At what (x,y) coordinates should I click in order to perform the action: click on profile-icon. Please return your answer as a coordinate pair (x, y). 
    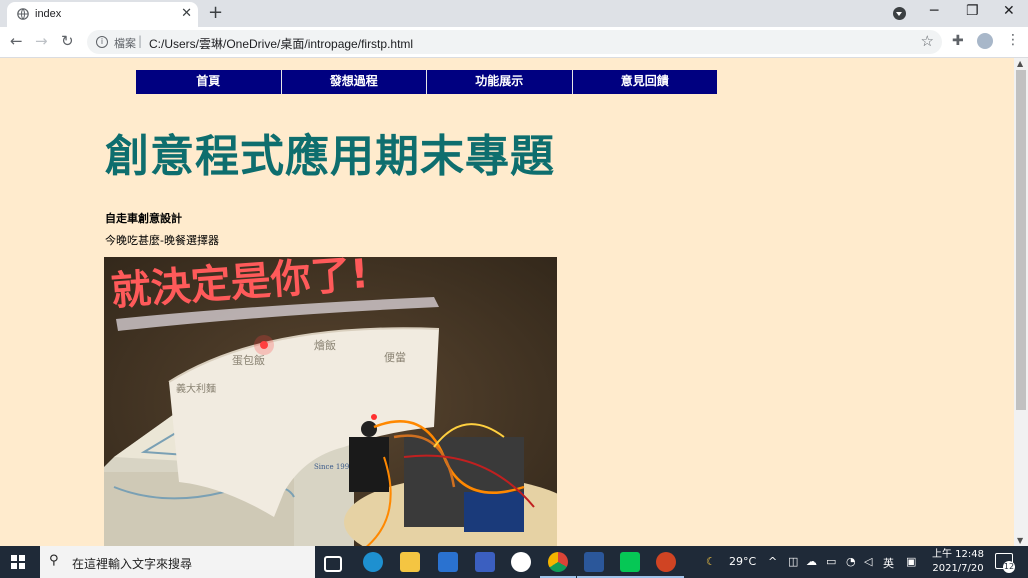
    Looking at the image, I should click on (985, 41).